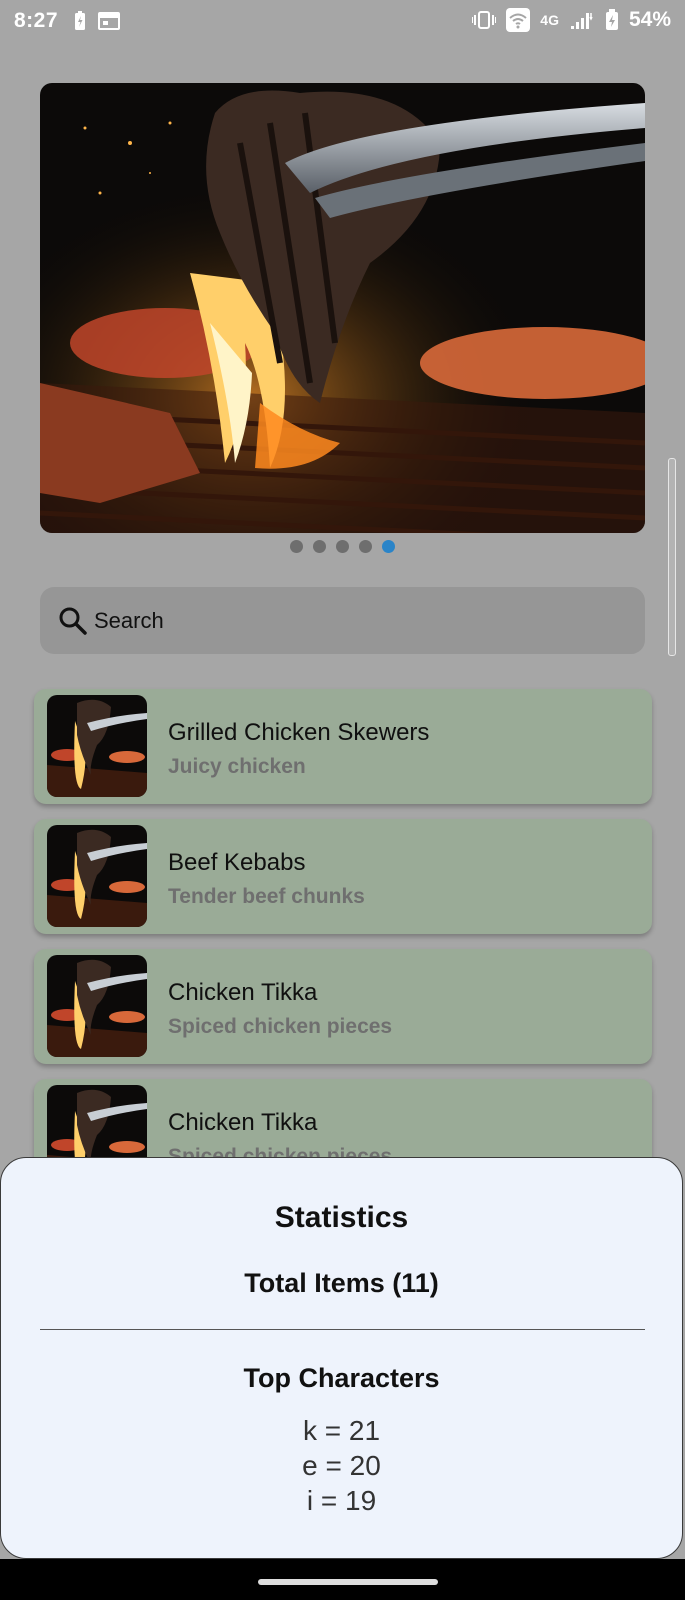 The height and width of the screenshot is (1600, 685). What do you see at coordinates (343, 1006) in the screenshot?
I see `list-item: Chicken Tikka Spiced chicken pieces` at bounding box center [343, 1006].